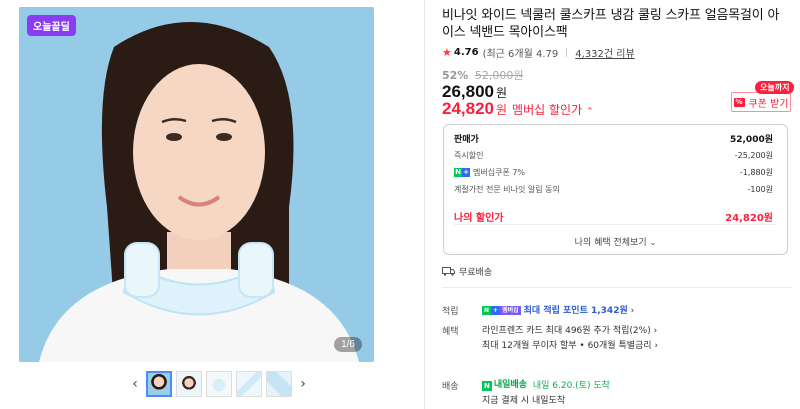 The image size is (800, 409). Describe the element at coordinates (760, 189) in the screenshot. I see `breakdown-consent-value: -100원` at that location.